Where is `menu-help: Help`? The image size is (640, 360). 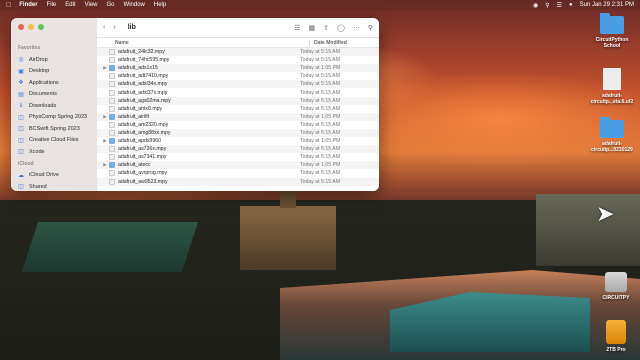
menu-help: Help is located at coordinates (160, 5).